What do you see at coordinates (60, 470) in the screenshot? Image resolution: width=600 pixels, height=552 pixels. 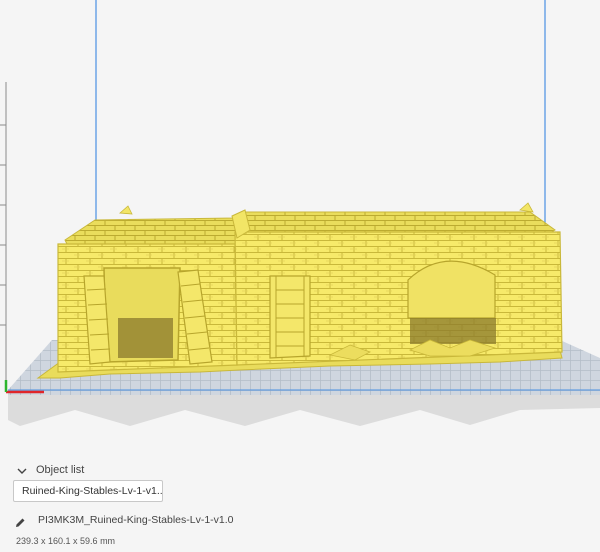 I see `object-list-label: Object list` at bounding box center [60, 470].